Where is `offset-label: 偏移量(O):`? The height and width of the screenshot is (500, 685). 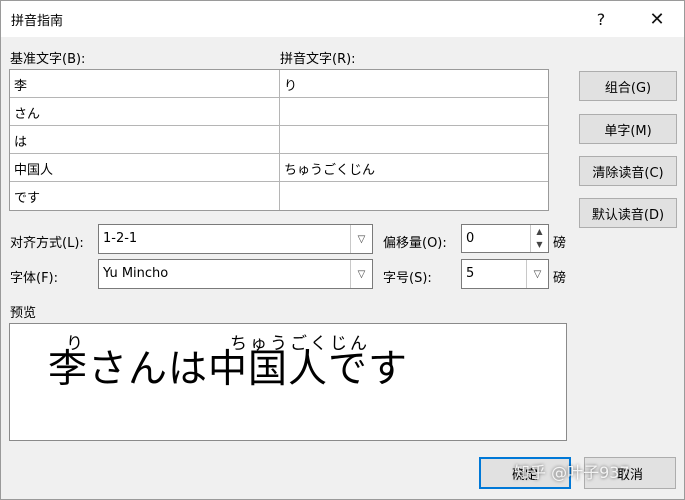
offset-label: 偏移量(O): is located at coordinates (415, 243).